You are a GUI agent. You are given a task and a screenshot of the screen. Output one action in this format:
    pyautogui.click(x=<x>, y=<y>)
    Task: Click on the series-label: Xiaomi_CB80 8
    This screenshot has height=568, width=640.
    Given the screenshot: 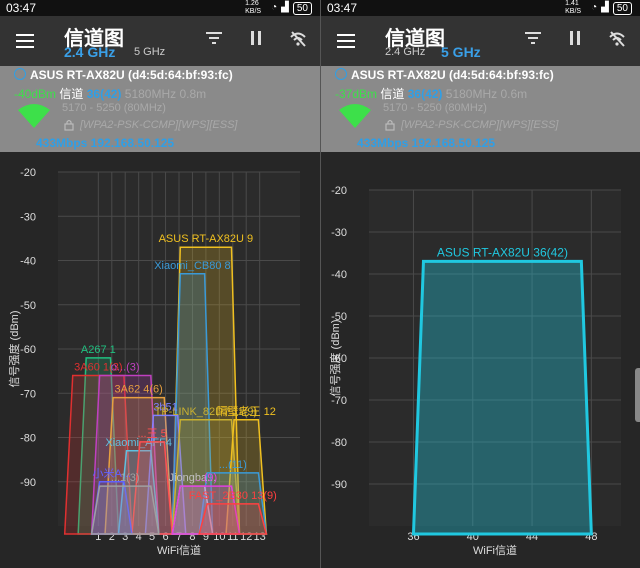 What is the action you would take?
    pyautogui.click(x=192, y=266)
    